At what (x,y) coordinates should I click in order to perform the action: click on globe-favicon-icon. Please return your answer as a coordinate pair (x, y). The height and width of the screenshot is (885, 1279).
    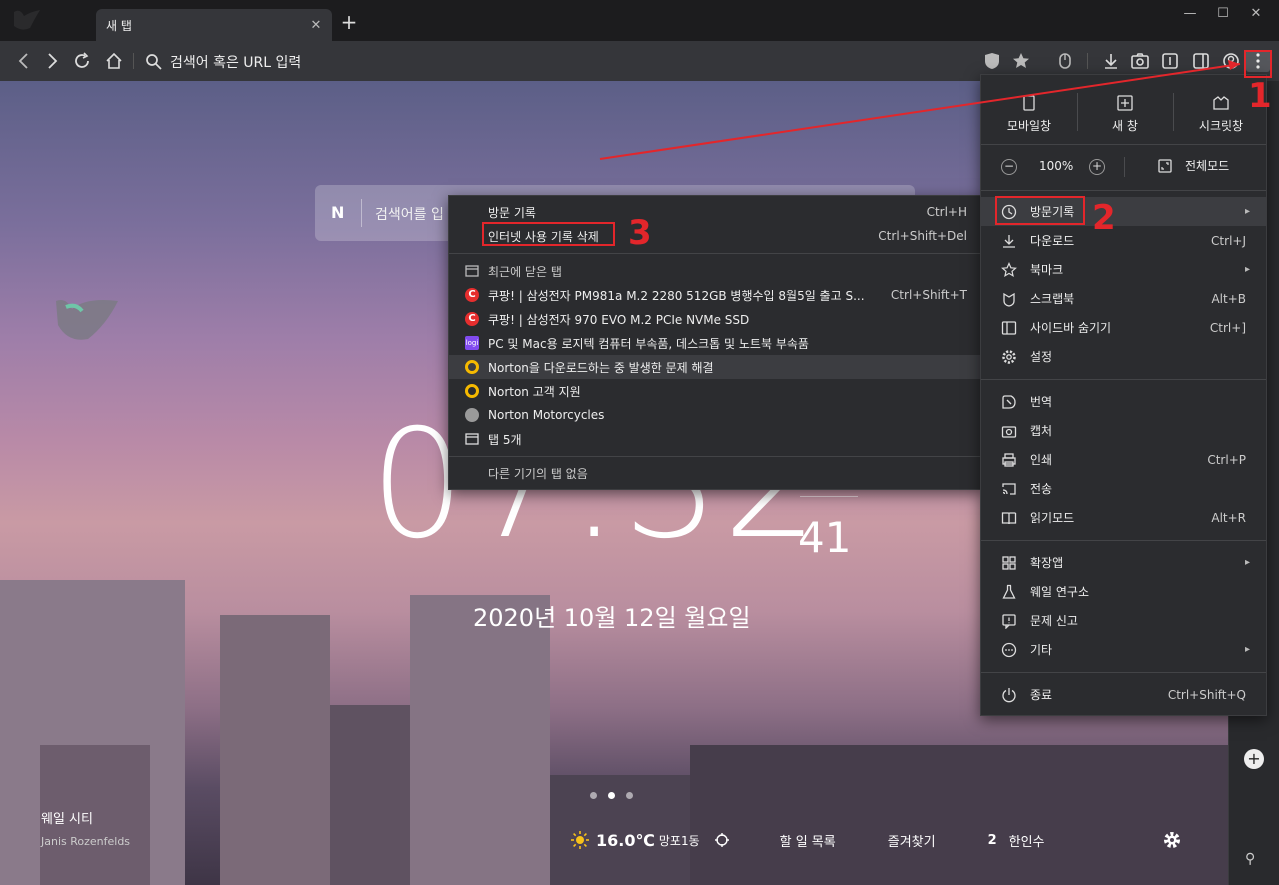
    Looking at the image, I should click on (472, 415).